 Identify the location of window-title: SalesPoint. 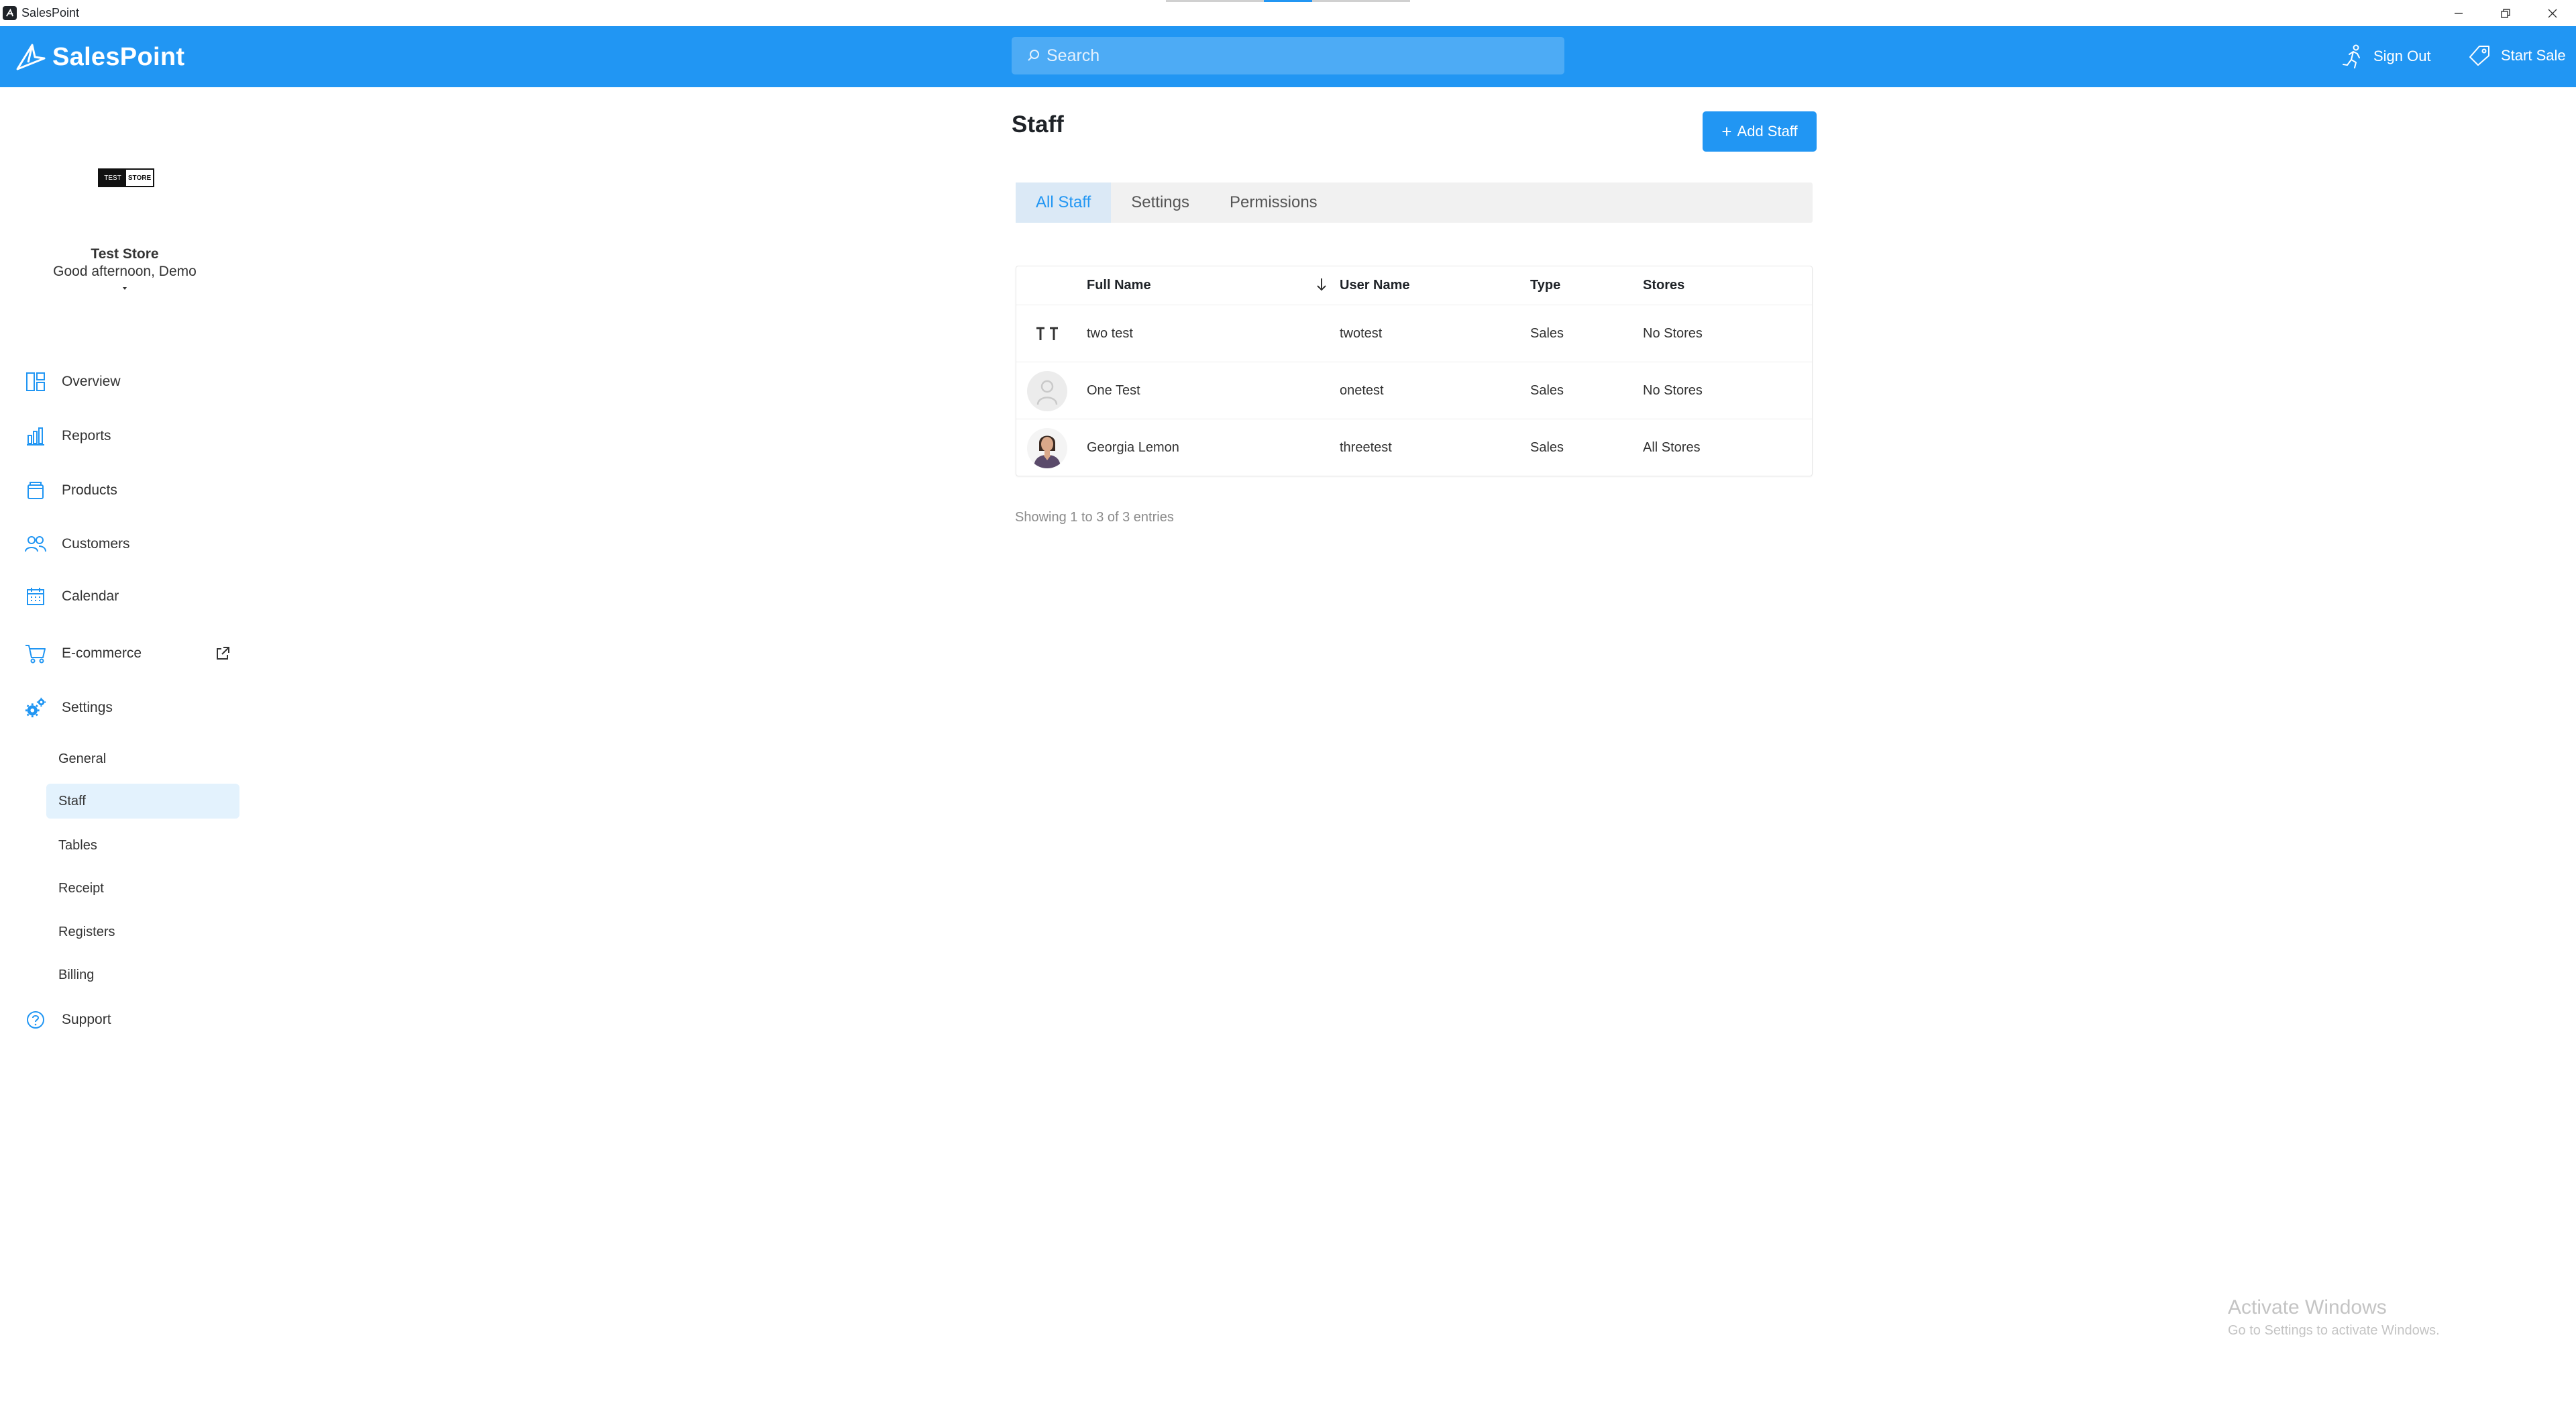
(50, 12).